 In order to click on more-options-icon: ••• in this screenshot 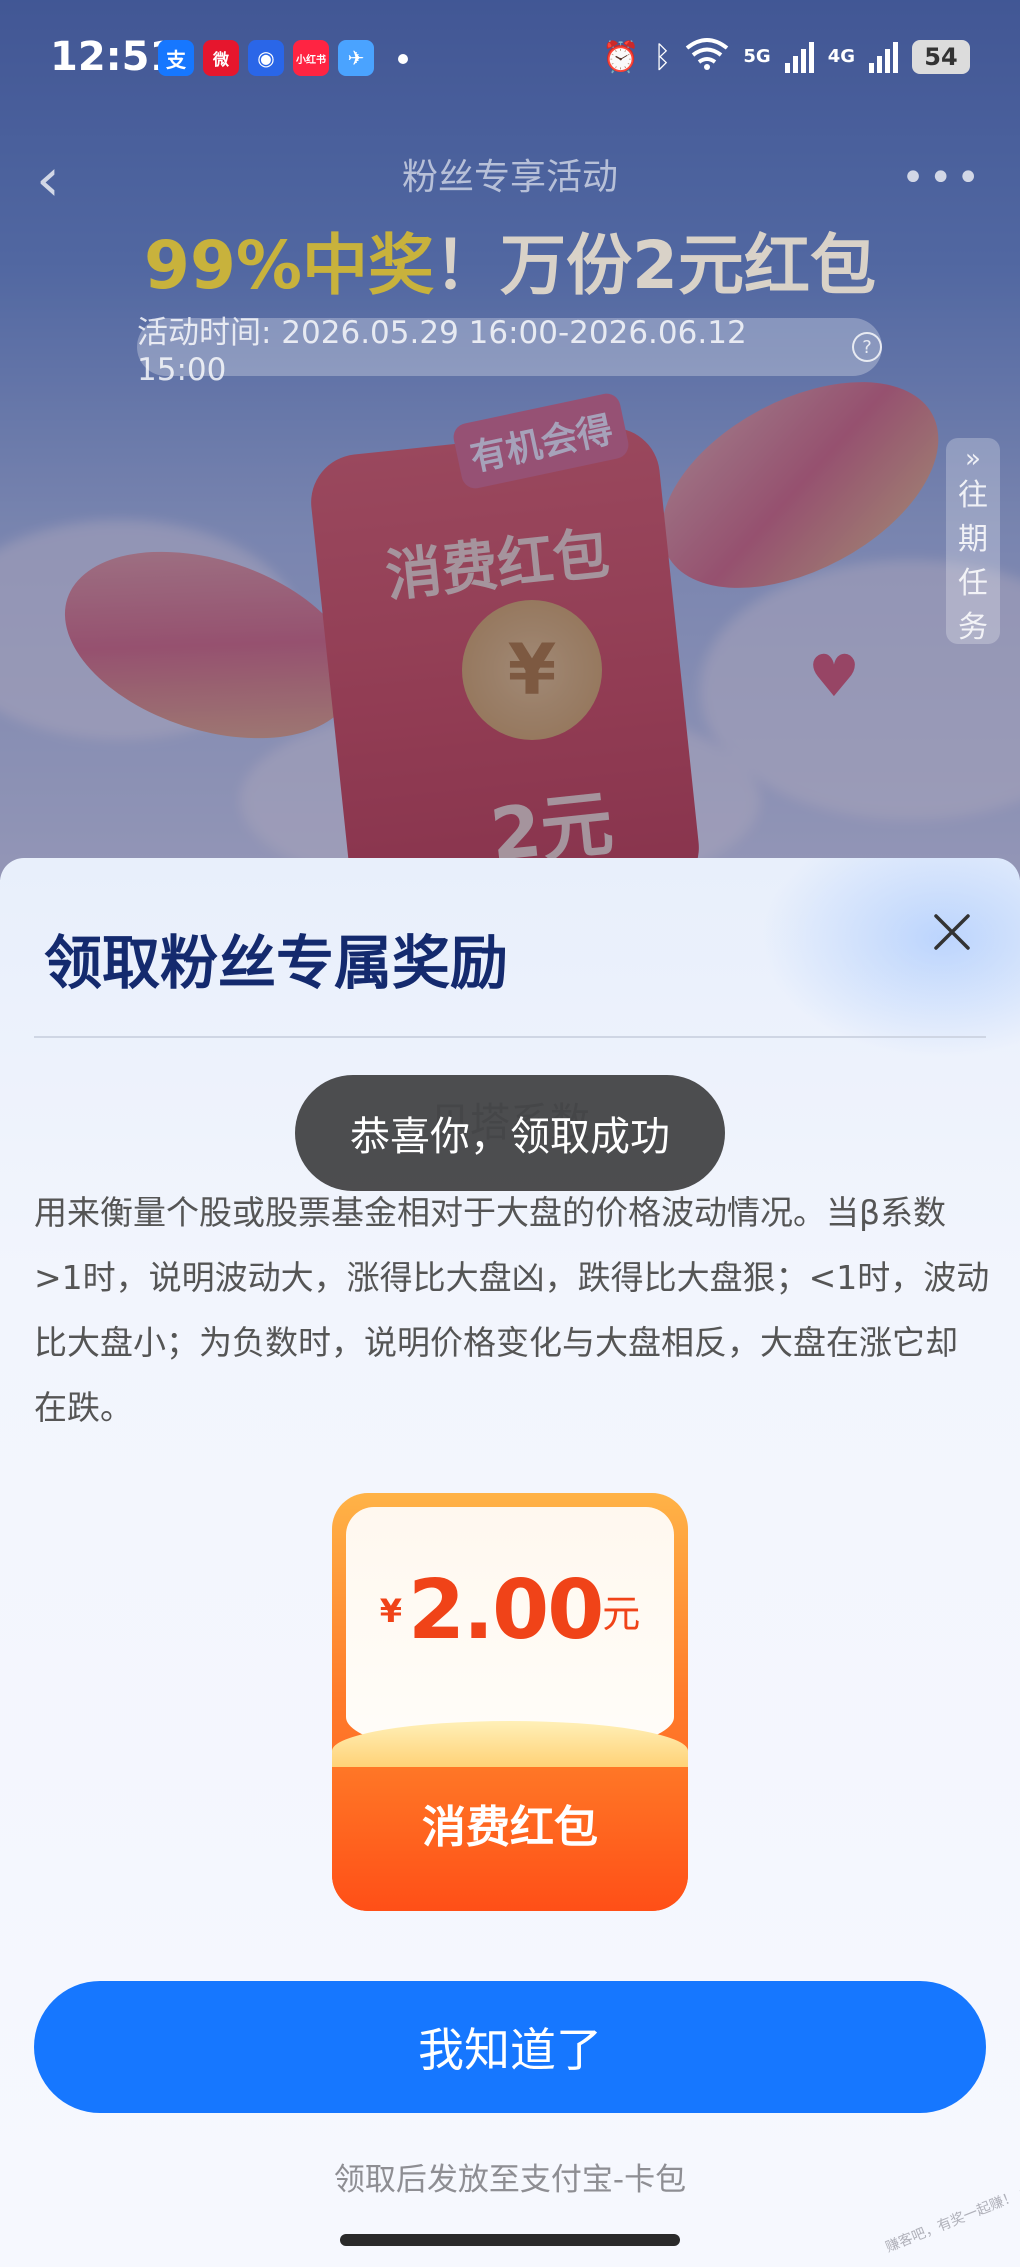, I will do `click(942, 178)`.